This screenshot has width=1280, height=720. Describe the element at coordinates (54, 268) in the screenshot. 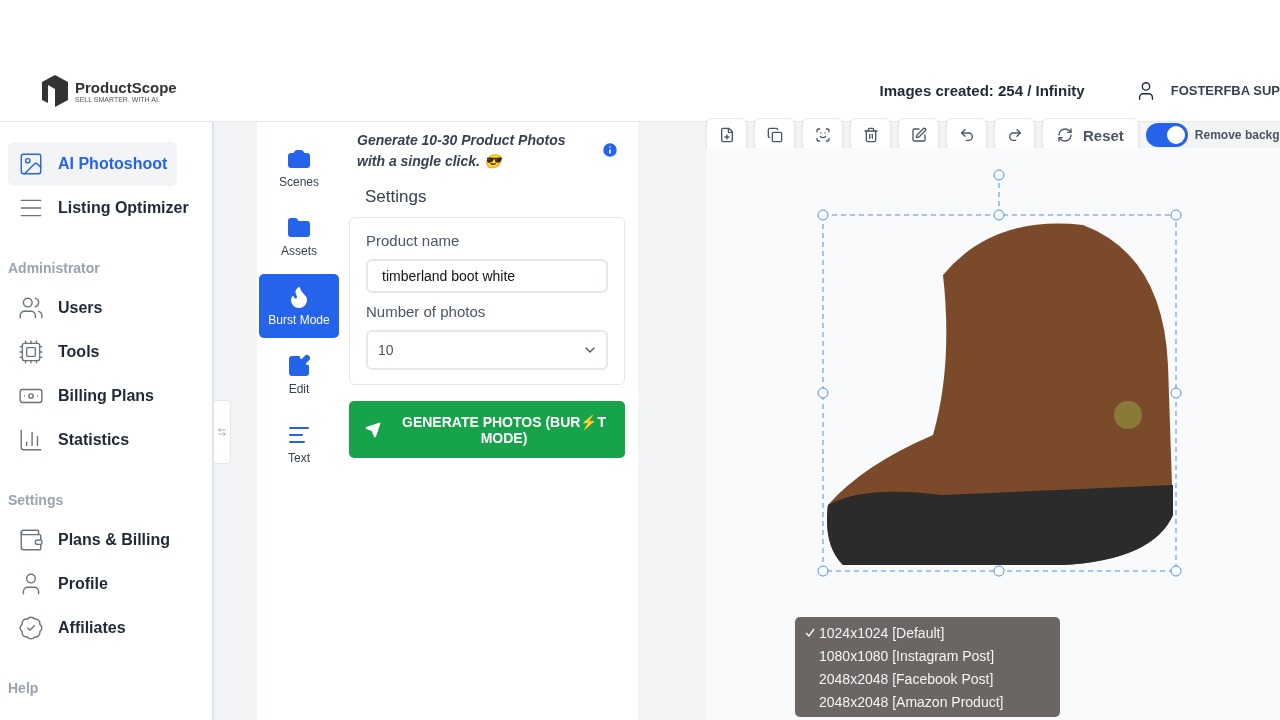

I see `section-heading: Administrator` at that location.